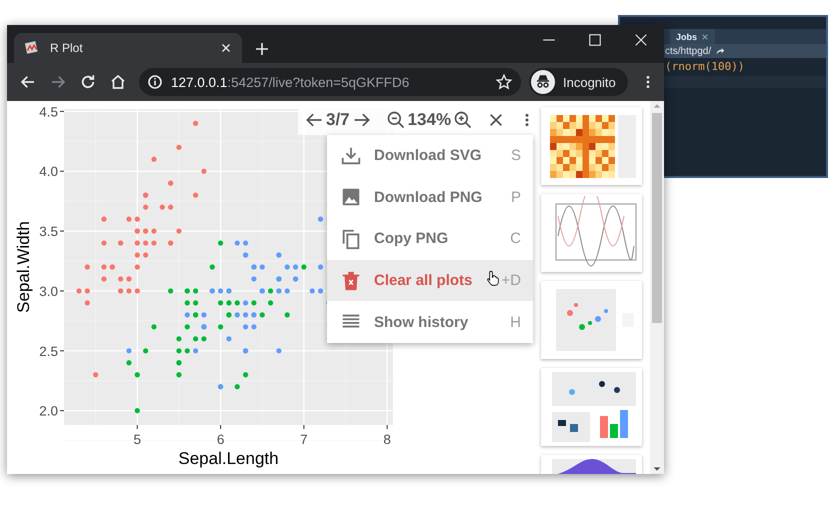 The image size is (840, 514). What do you see at coordinates (48, 351) in the screenshot?
I see `y-tick-label: 2.5` at bounding box center [48, 351].